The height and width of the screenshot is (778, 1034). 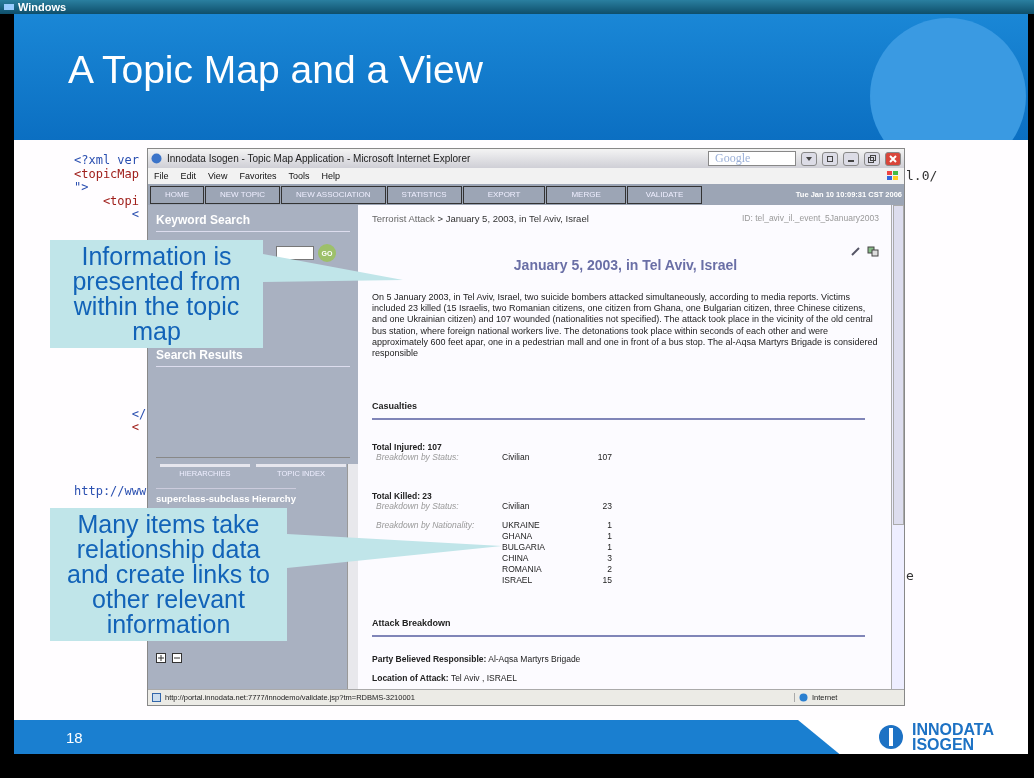 I want to click on sidebar-heading: Keyword Search, so click(x=253, y=222).